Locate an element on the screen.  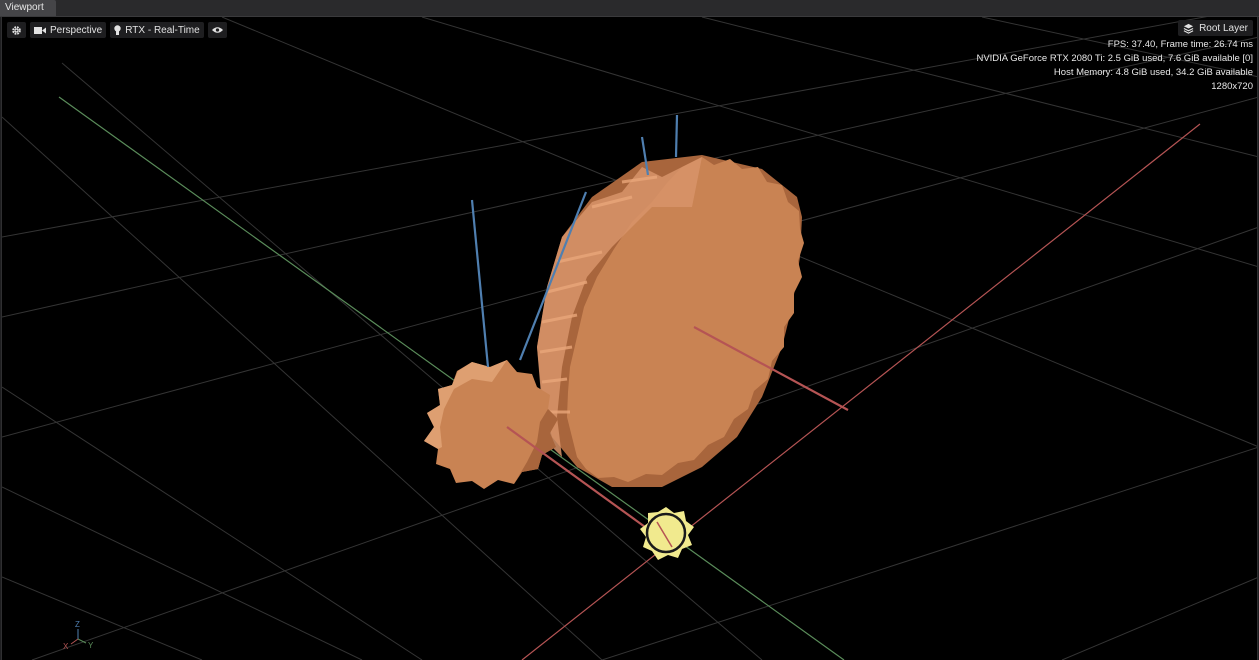
axis-label-x: X is located at coordinates (66, 646).